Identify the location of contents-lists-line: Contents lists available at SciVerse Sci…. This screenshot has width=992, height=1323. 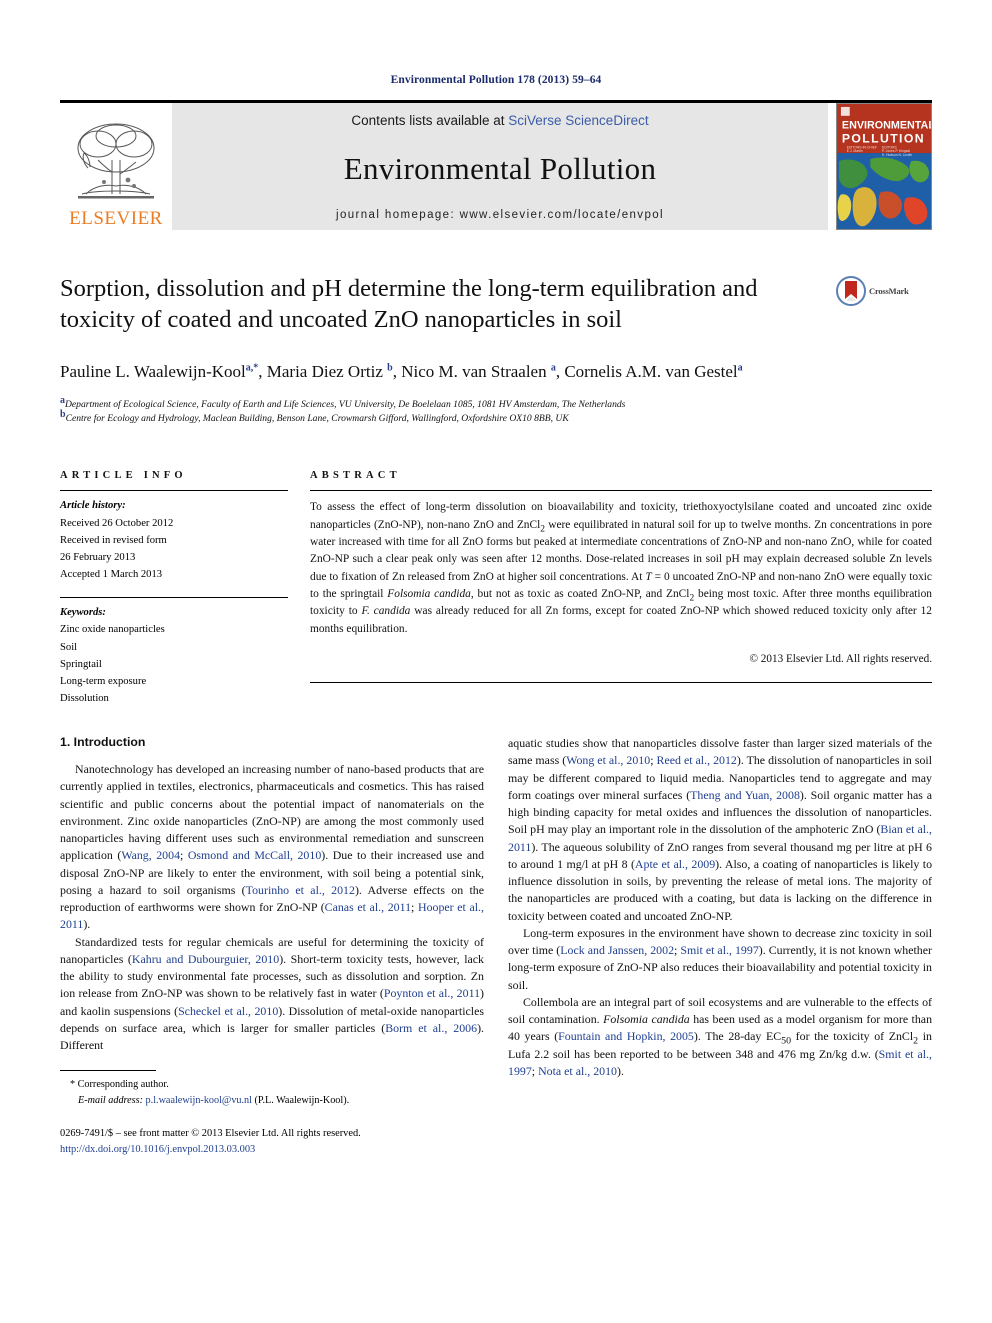
(499, 120).